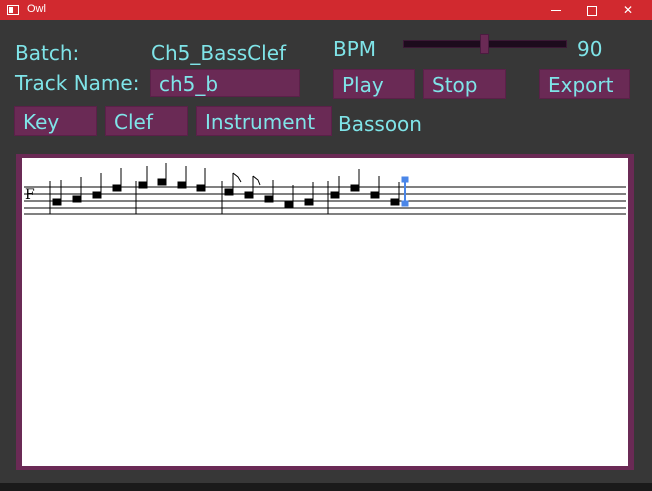  What do you see at coordinates (355, 49) in the screenshot?
I see `bpm-label: BPM` at bounding box center [355, 49].